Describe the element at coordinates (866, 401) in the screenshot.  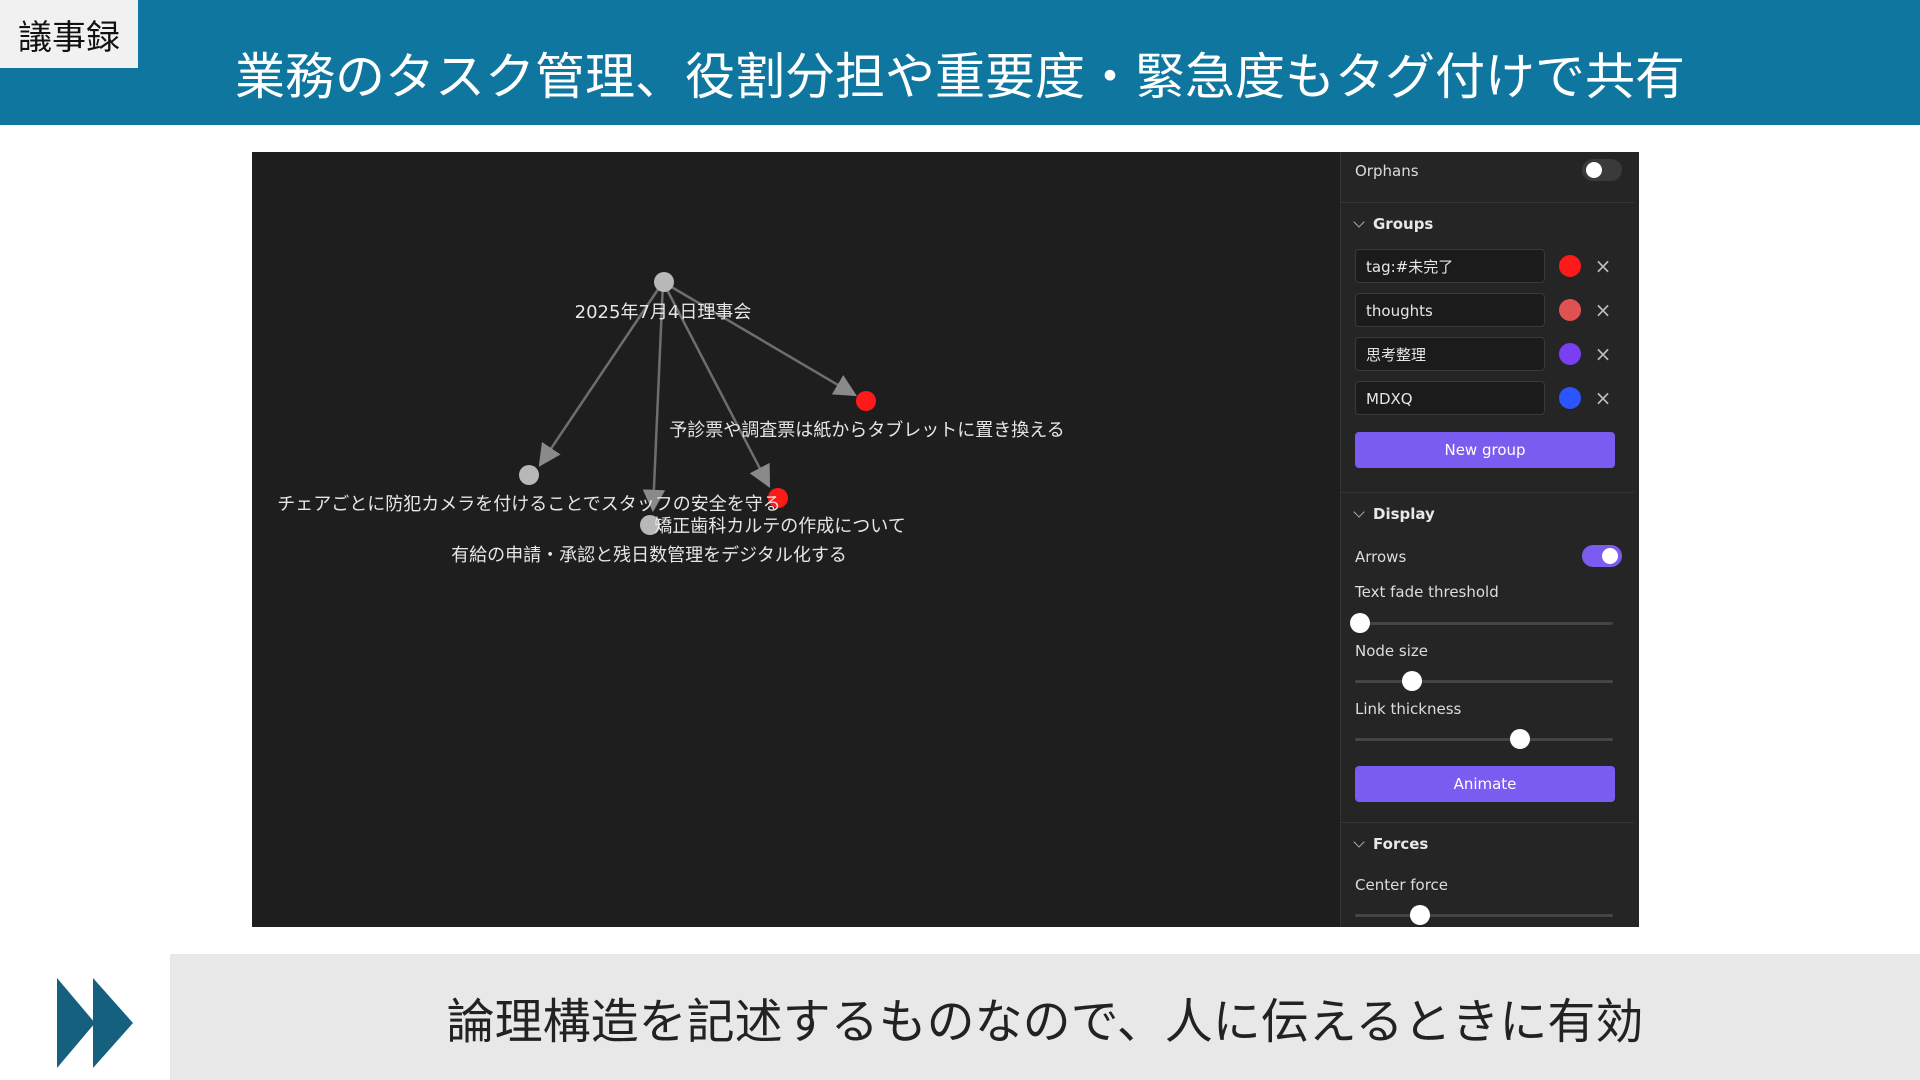
I see `graph-node-tablet` at that location.